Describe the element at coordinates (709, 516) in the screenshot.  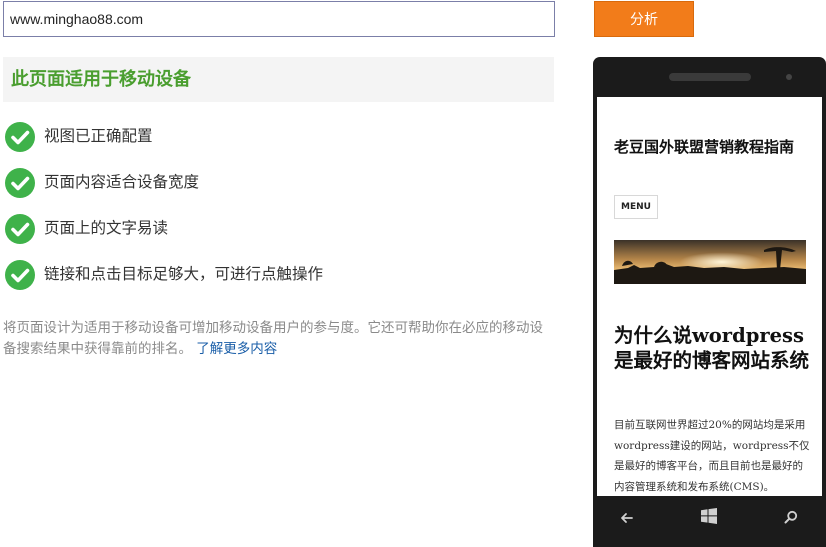
I see `windows-logo-icon` at that location.